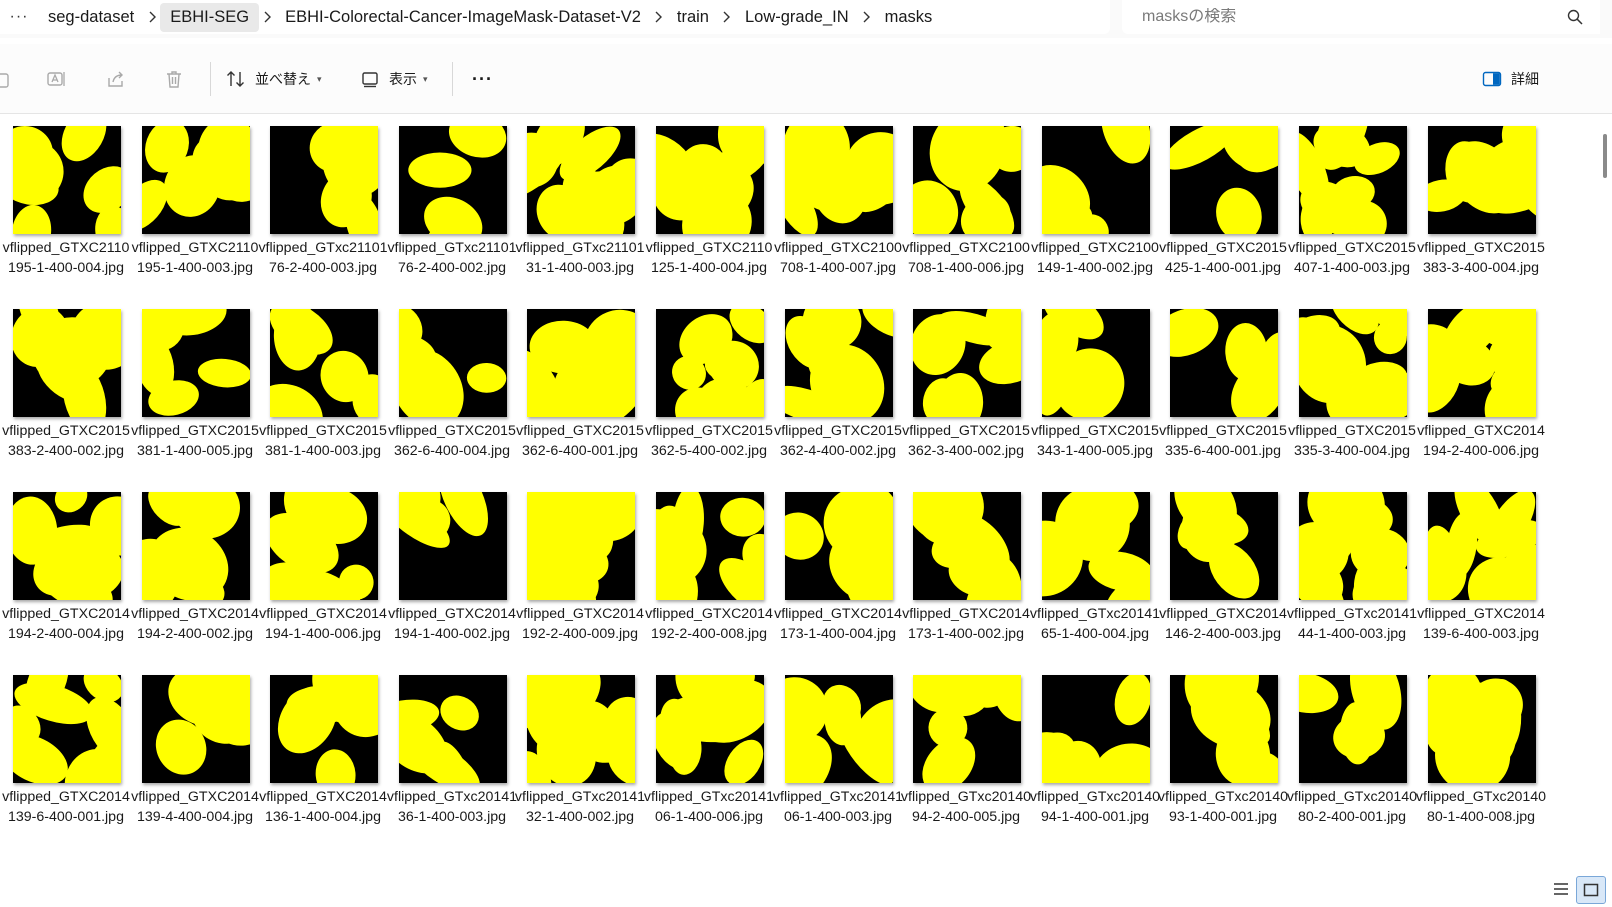 This screenshot has width=1612, height=907. I want to click on file-item: vflipped_GTxc2014136-1-400-003.jpg, so click(452, 765).